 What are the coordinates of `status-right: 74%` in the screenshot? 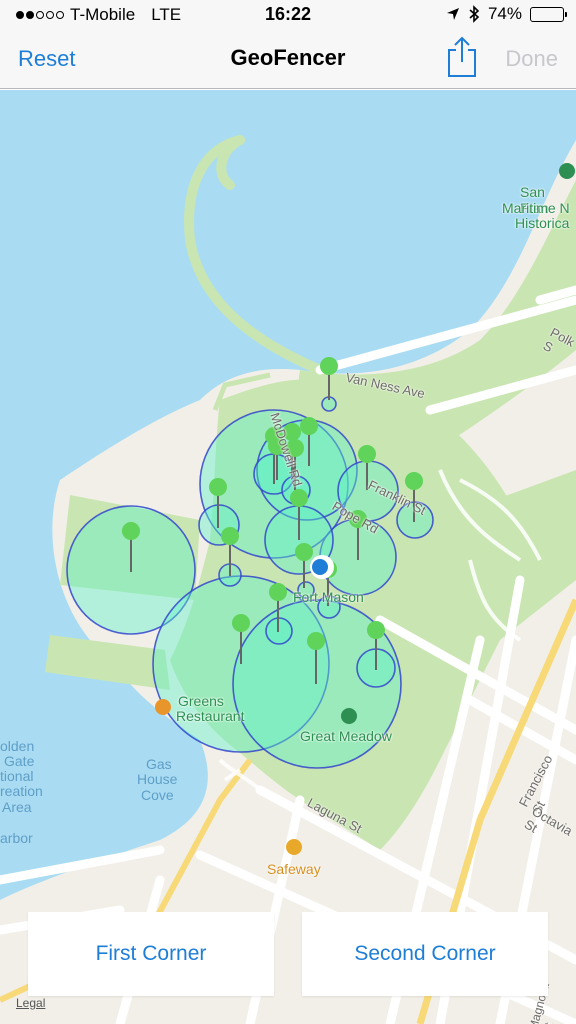 It's located at (506, 14).